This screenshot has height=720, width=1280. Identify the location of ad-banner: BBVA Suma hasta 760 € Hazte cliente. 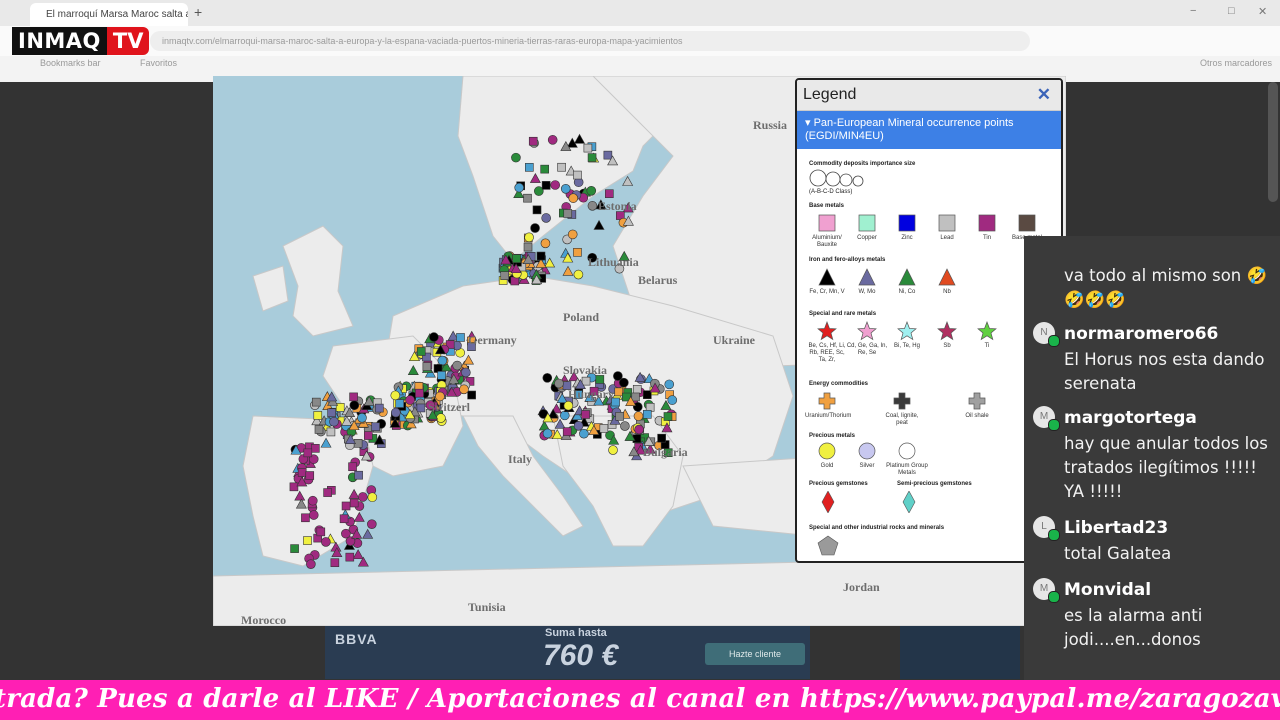
(567, 652).